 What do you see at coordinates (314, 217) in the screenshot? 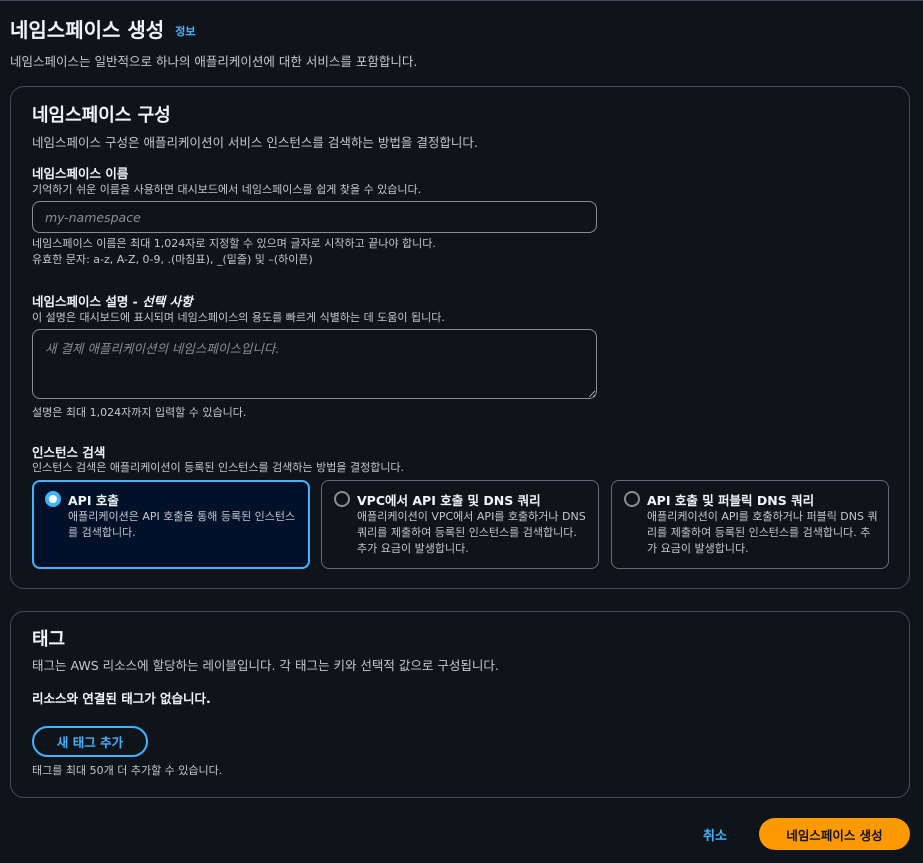
I see `namespace-name-input` at bounding box center [314, 217].